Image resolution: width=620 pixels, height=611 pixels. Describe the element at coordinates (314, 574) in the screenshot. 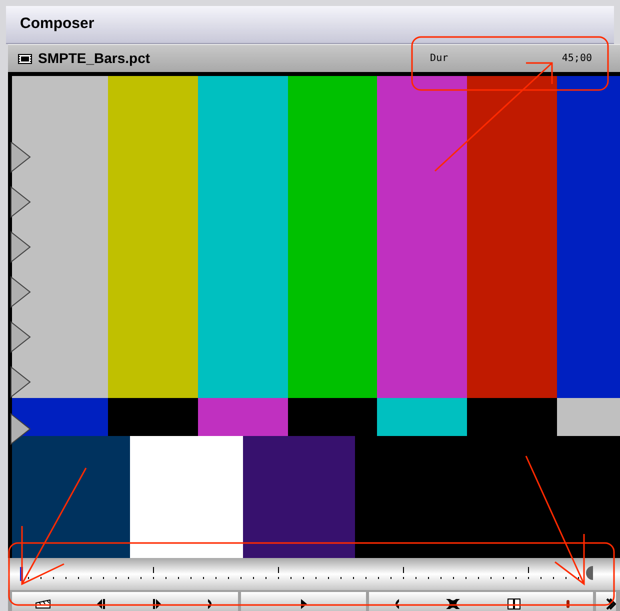

I see `timeline-ruler` at that location.